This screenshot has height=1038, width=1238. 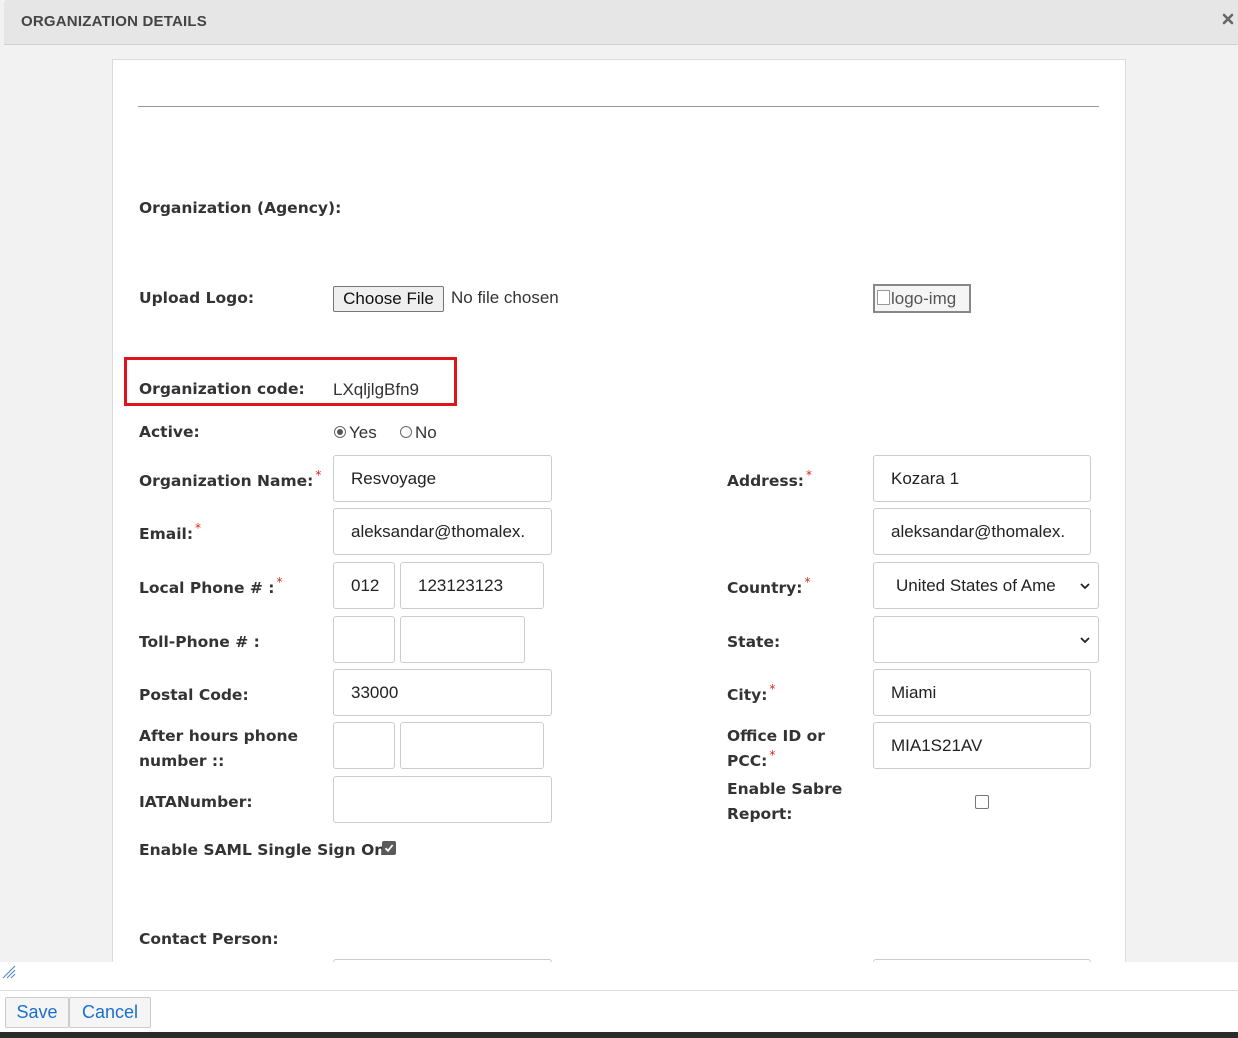 I want to click on logo-image: logo-img, so click(x=922, y=298).